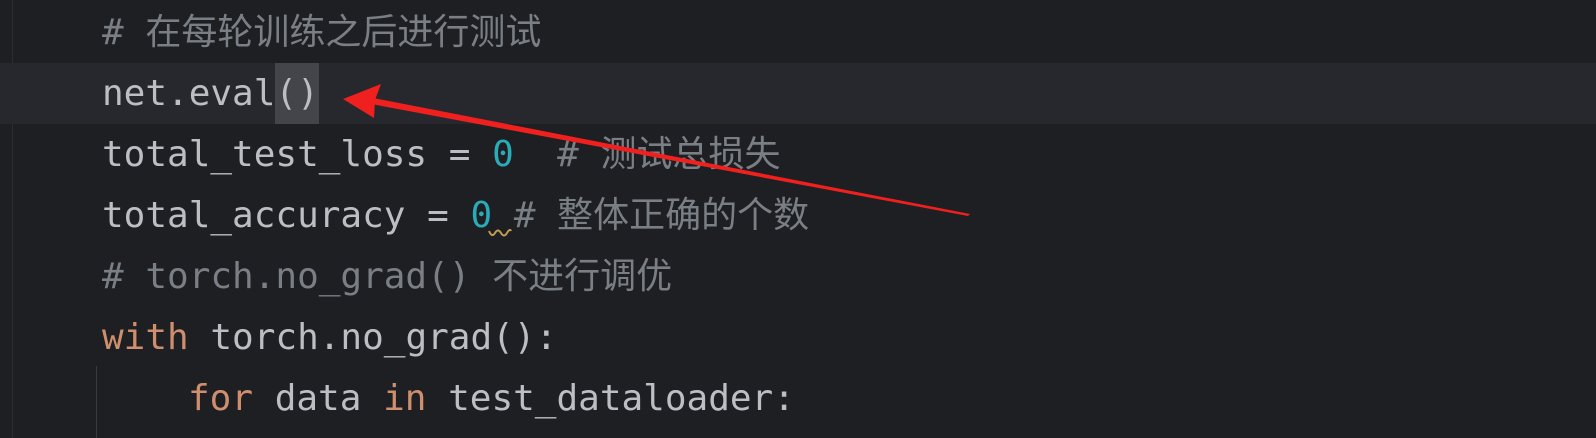 This screenshot has height=438, width=1596. What do you see at coordinates (798, 398) in the screenshot?
I see `code-line-7: for data in test_dataloader:` at bounding box center [798, 398].